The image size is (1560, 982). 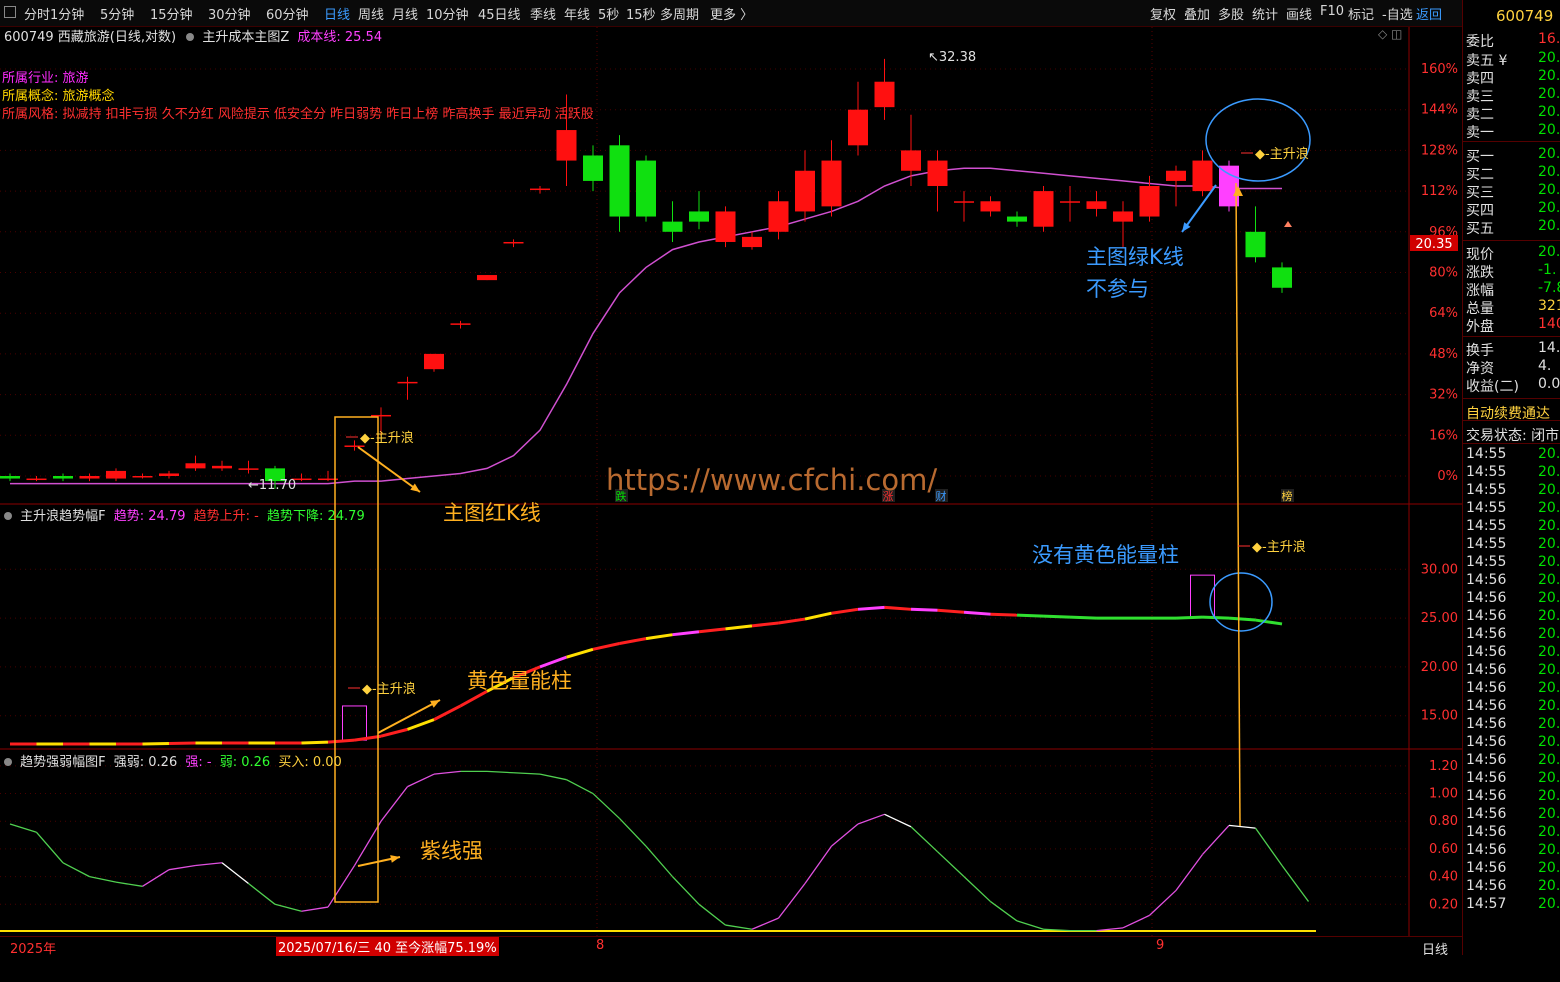 What do you see at coordinates (641, 13) in the screenshot?
I see `period-14: 15秒` at bounding box center [641, 13].